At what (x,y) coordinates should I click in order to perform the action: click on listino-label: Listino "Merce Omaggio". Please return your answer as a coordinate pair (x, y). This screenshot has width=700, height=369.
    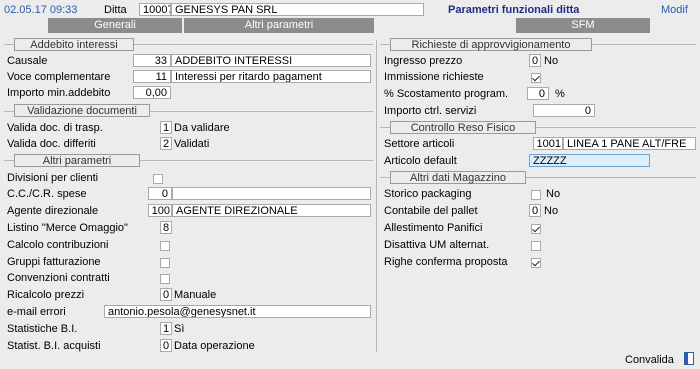
    Looking at the image, I should click on (67, 228).